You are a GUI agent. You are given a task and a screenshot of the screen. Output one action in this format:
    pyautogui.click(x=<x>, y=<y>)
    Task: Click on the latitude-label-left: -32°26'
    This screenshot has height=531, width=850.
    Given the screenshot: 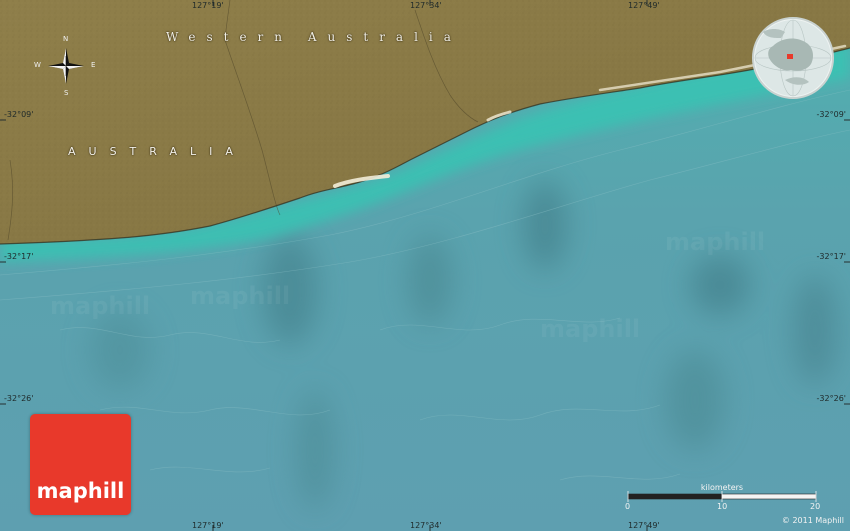 What is the action you would take?
    pyautogui.click(x=19, y=398)
    